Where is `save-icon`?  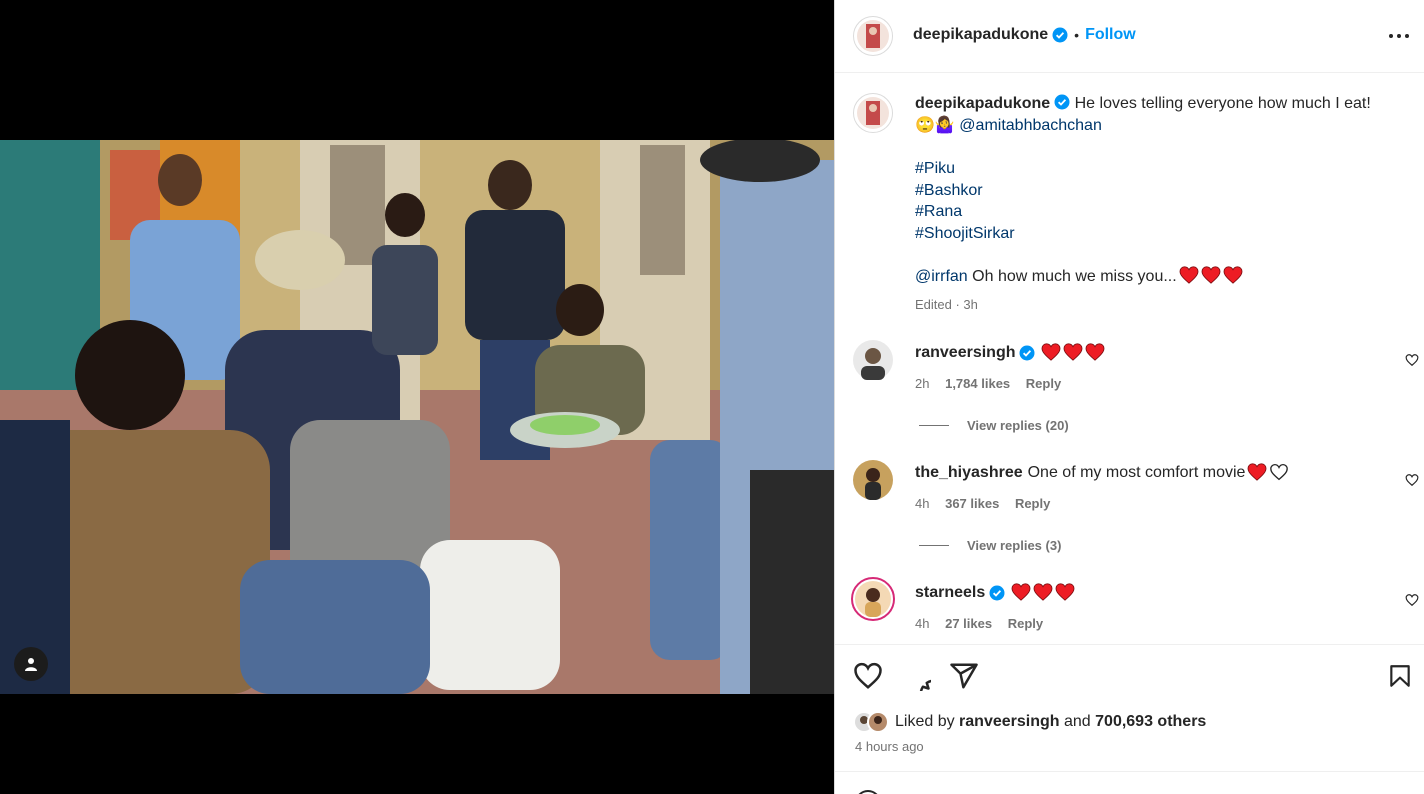
save-icon is located at coordinates (1400, 676).